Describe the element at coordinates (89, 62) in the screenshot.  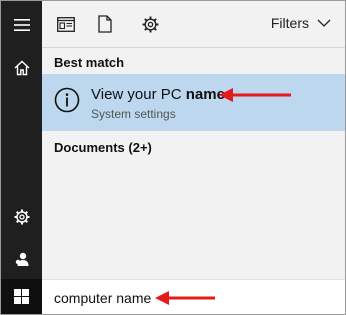
I see `best-match-heading: Best match` at that location.